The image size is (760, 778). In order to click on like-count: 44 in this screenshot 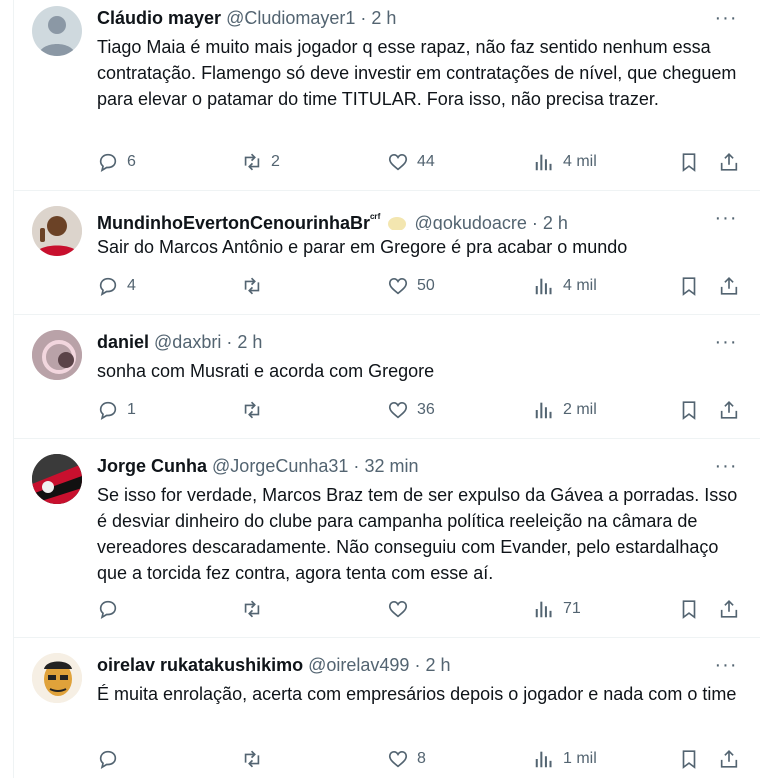, I will do `click(426, 161)`.